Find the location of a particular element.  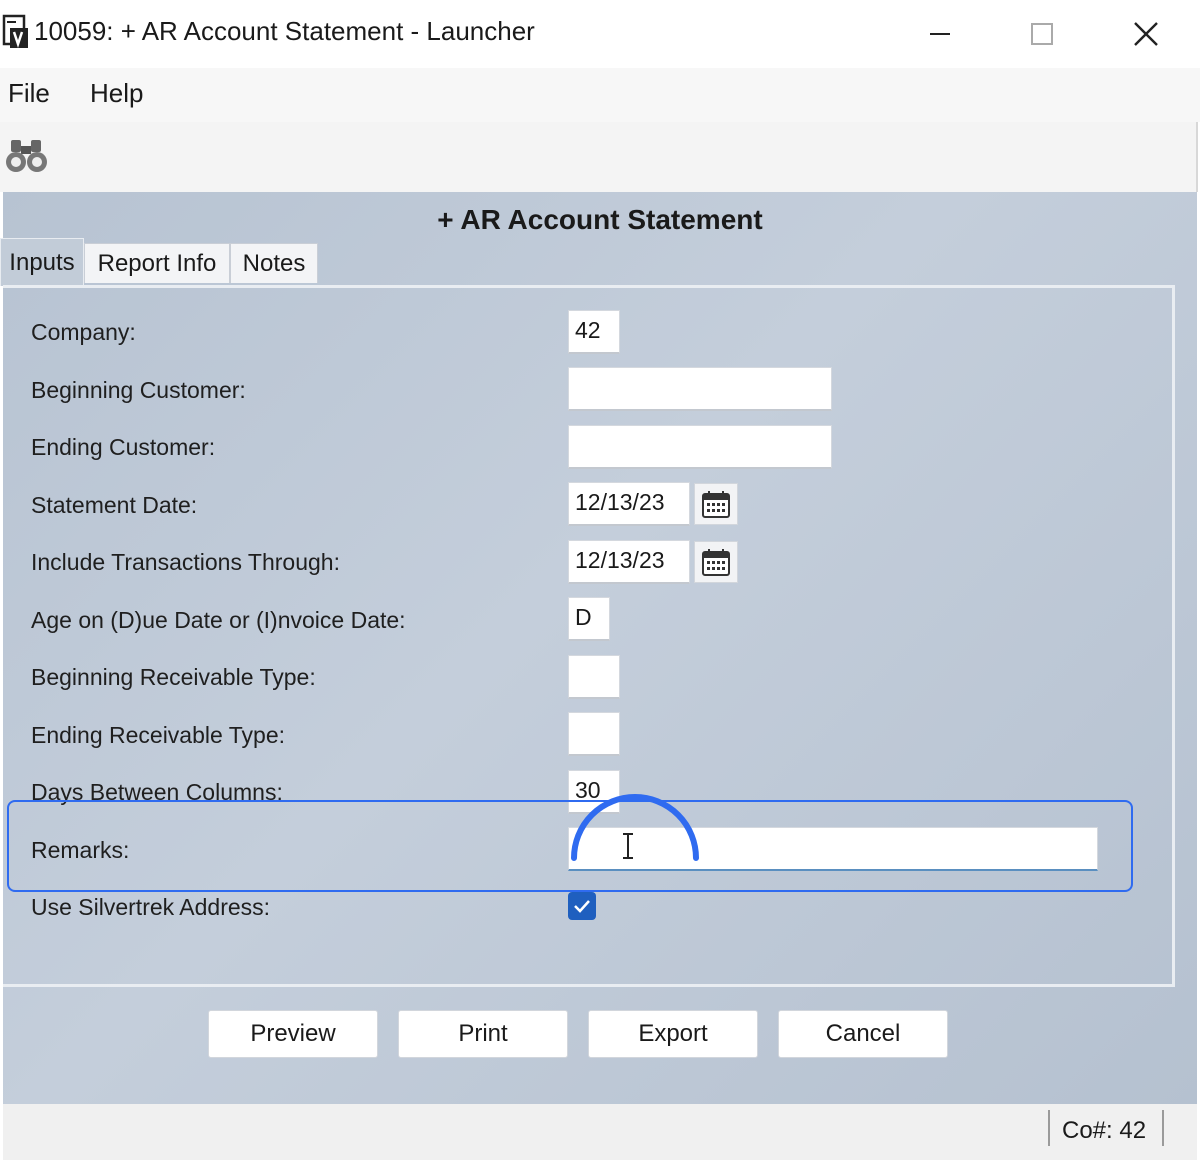

age-on-field: D is located at coordinates (589, 619).